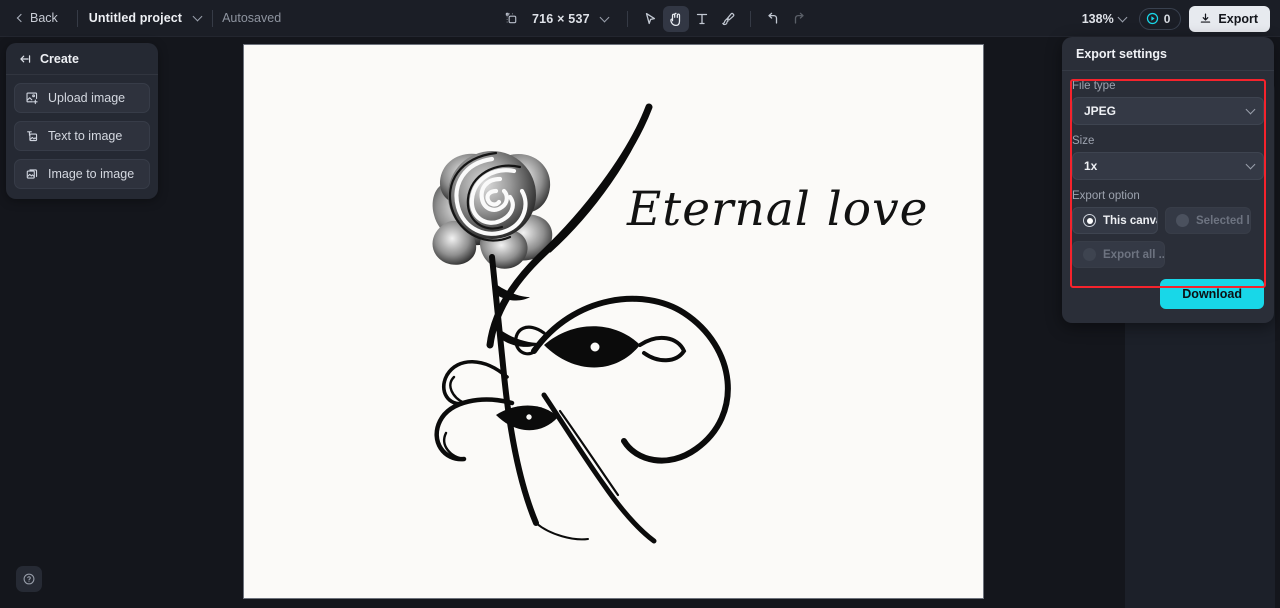 The width and height of the screenshot is (1280, 608). I want to click on size-select: 1x, so click(1168, 166).